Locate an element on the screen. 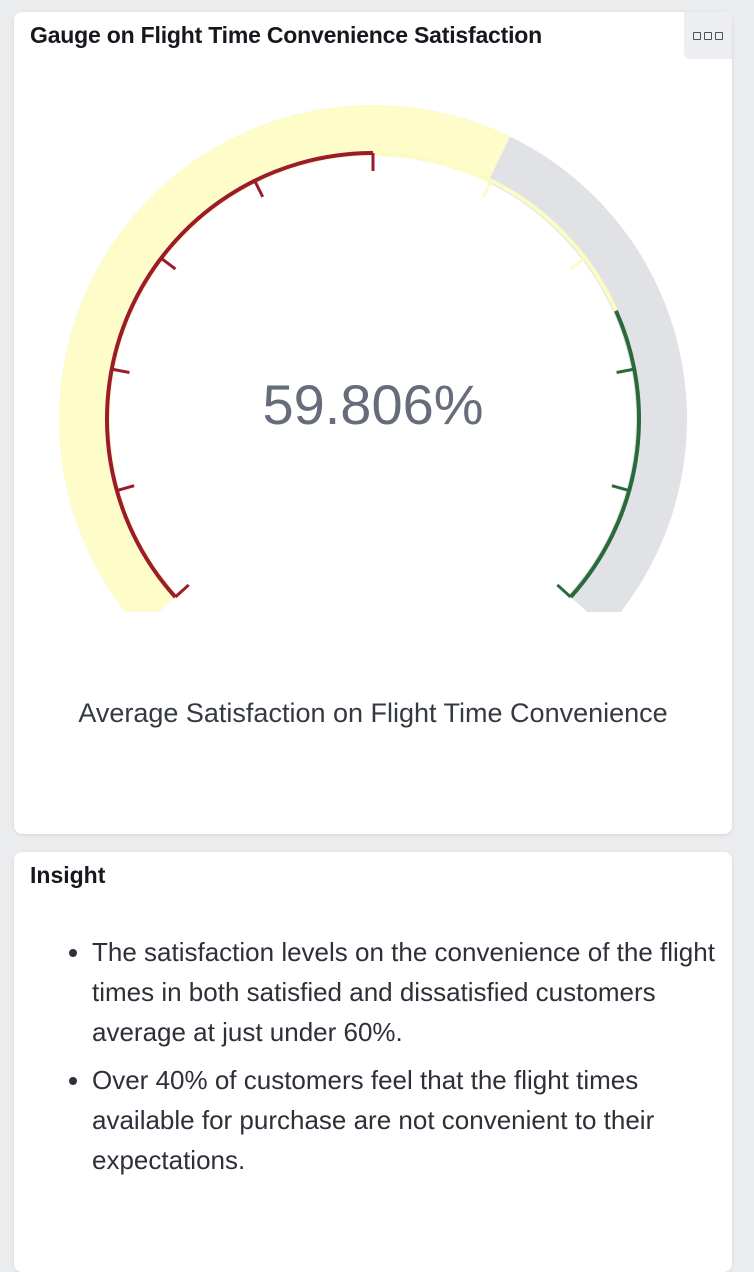 The width and height of the screenshot is (754, 1272). insight-panel-title: Insight is located at coordinates (68, 875).